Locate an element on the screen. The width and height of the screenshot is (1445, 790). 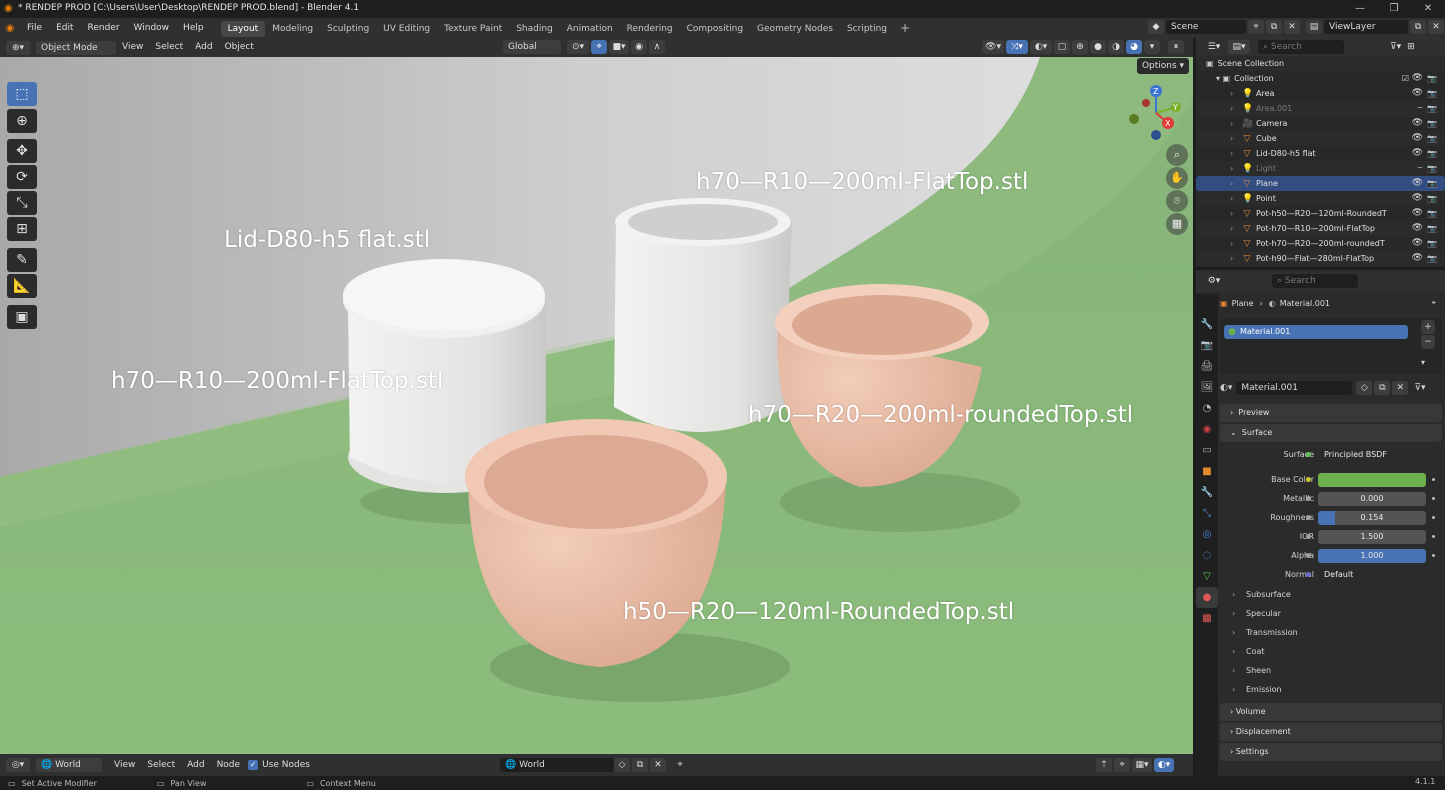
view-layer-icon: ▤ is located at coordinates (1314, 27).